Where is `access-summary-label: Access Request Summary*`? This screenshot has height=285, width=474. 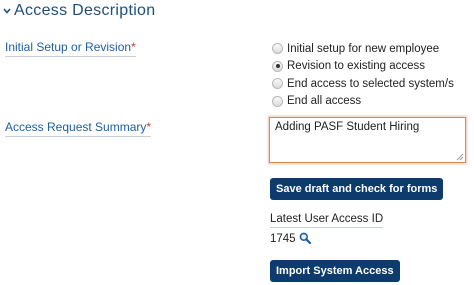
access-summary-label: Access Request Summary* is located at coordinates (78, 128).